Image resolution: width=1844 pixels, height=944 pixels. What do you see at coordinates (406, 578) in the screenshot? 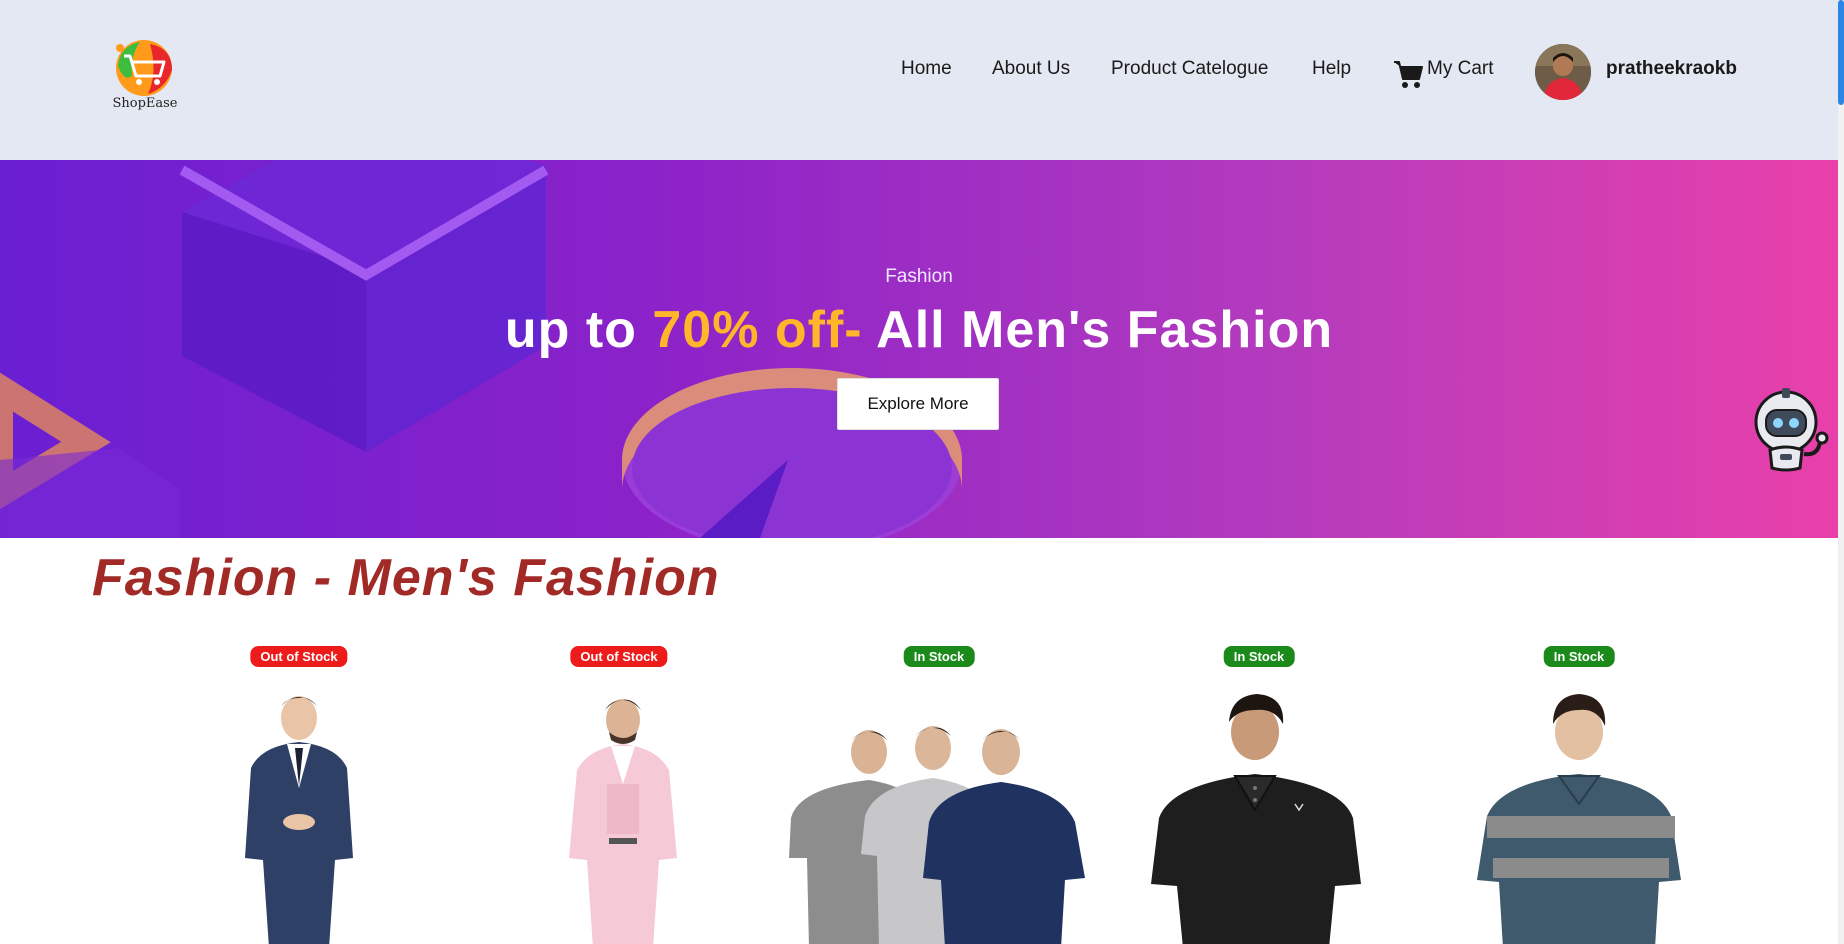
I see `section-title: Fashion - Men's Fashion` at bounding box center [406, 578].